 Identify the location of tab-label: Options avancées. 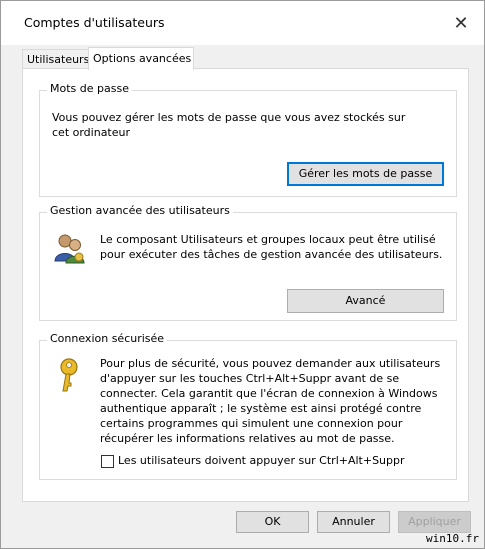
(142, 58).